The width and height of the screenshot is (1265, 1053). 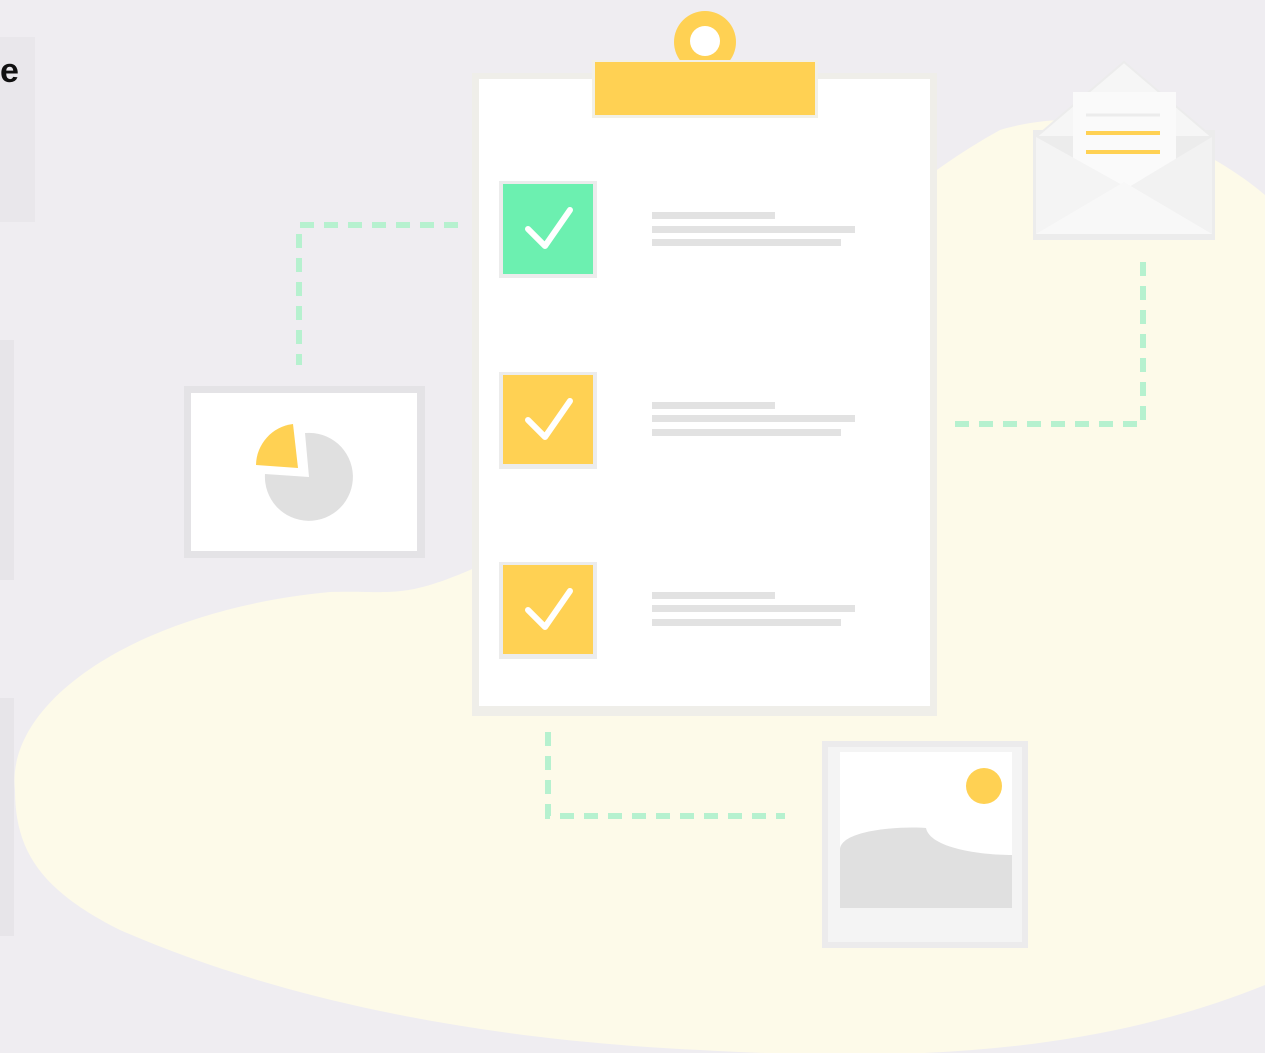 I want to click on connector-pie, so click(x=377, y=293).